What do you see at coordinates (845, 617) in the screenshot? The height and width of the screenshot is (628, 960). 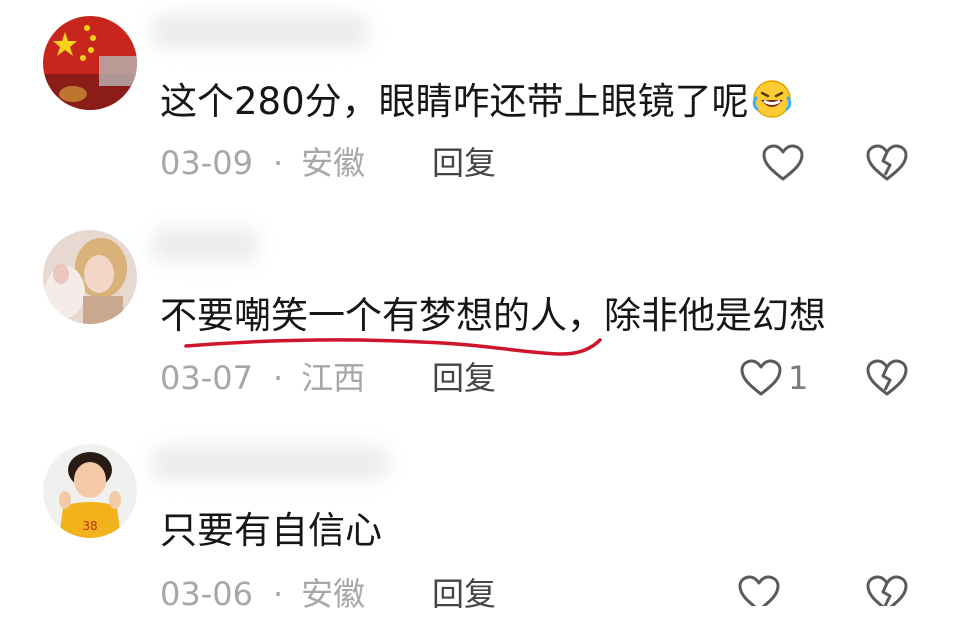 I see `screenshot-crop-edge` at bounding box center [845, 617].